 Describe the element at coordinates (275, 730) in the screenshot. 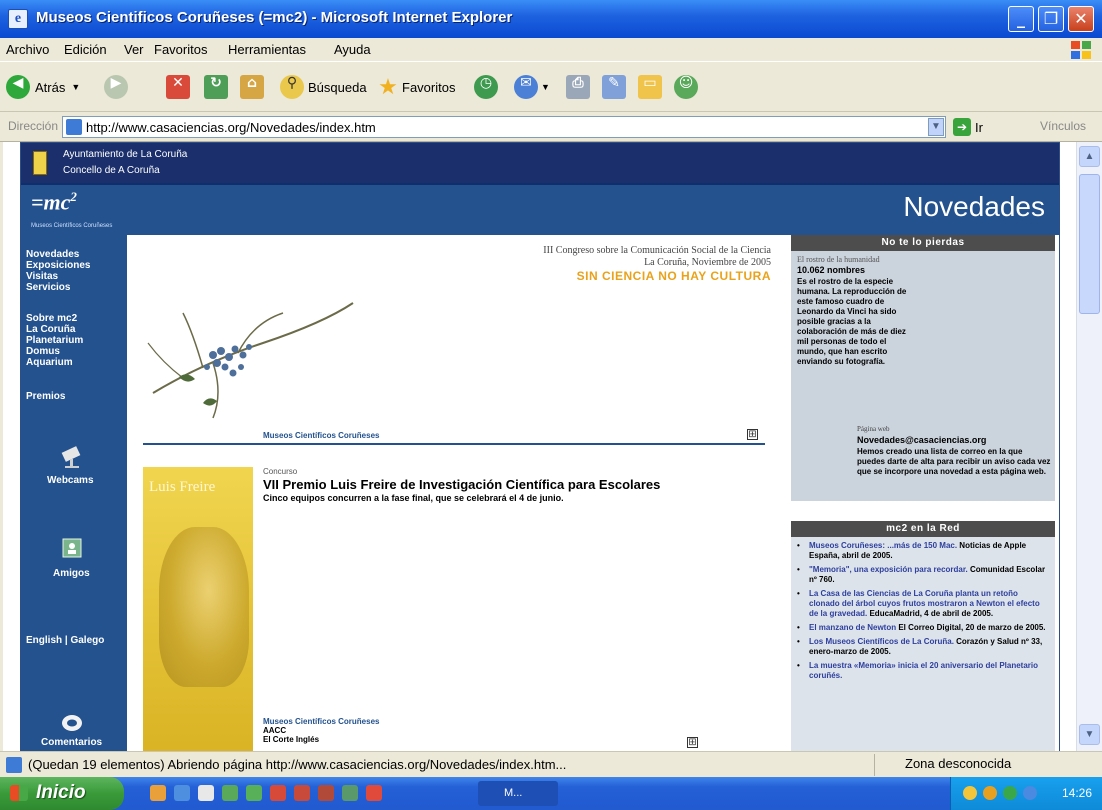

I see `sponsor-2: AACC` at that location.